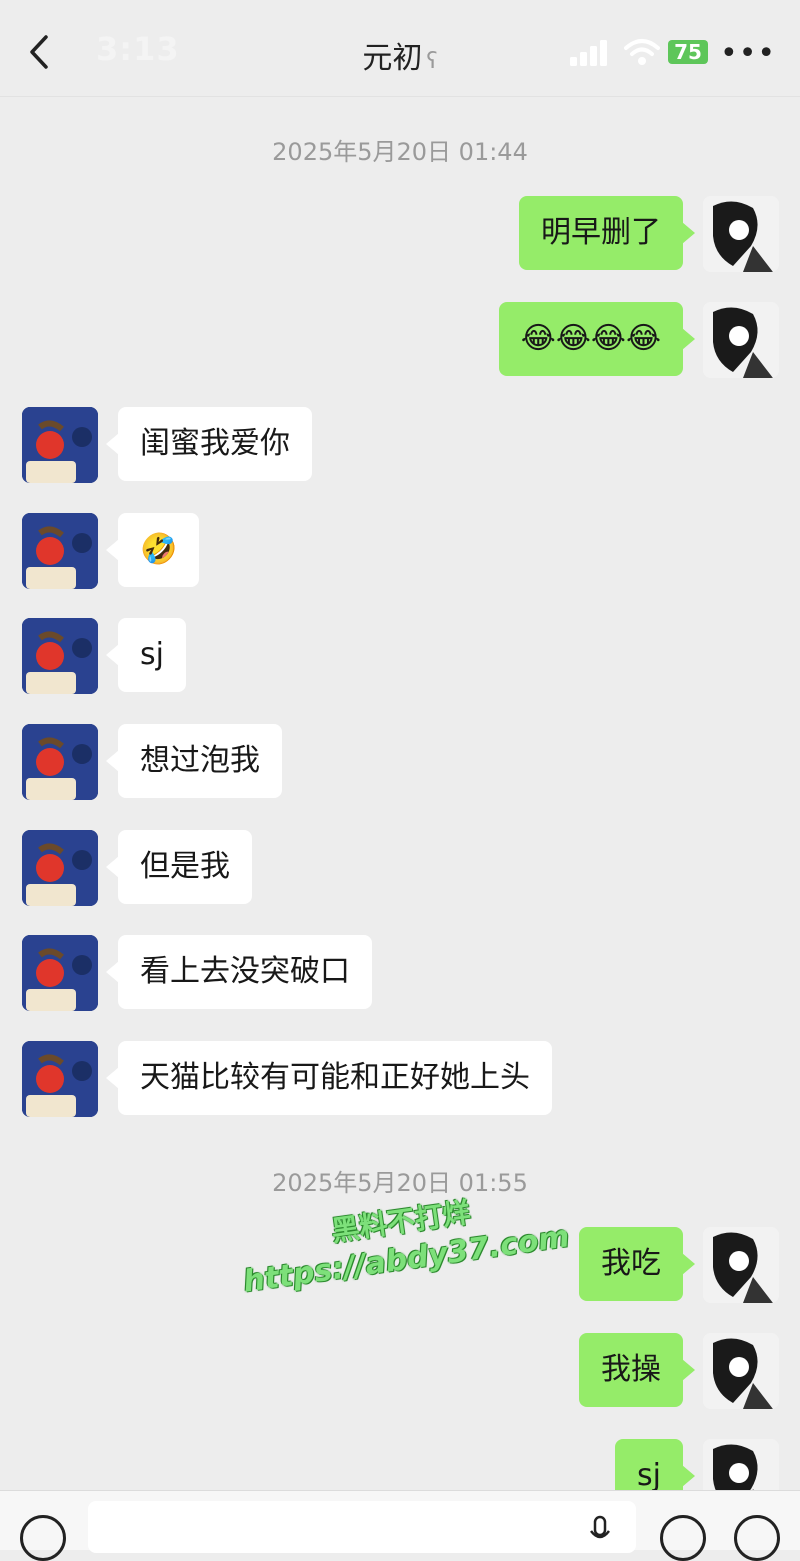 This screenshot has height=1561, width=800. Describe the element at coordinates (600, 1532) in the screenshot. I see `microphone-icon` at that location.